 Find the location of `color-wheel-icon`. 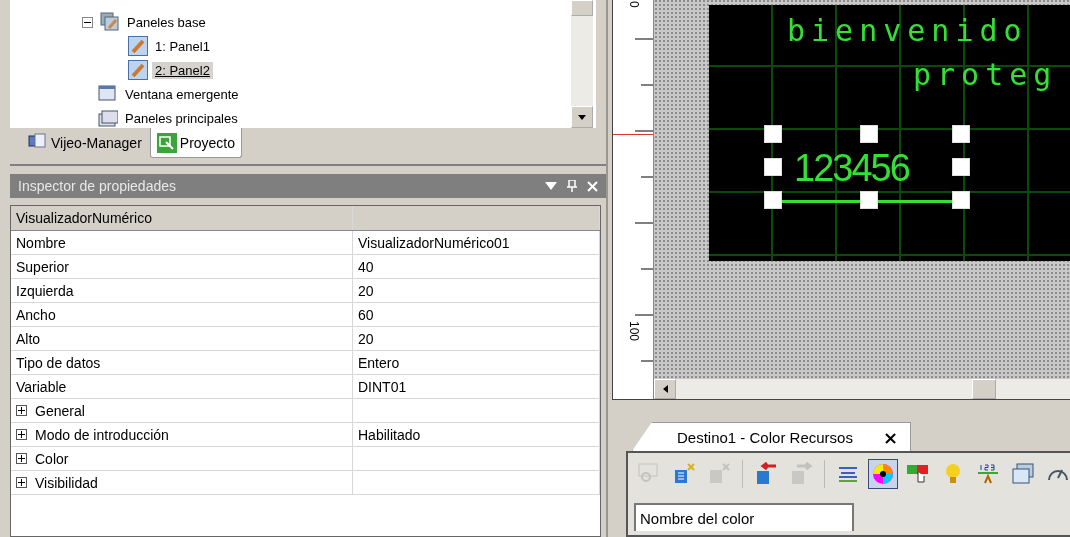

color-wheel-icon is located at coordinates (883, 474).